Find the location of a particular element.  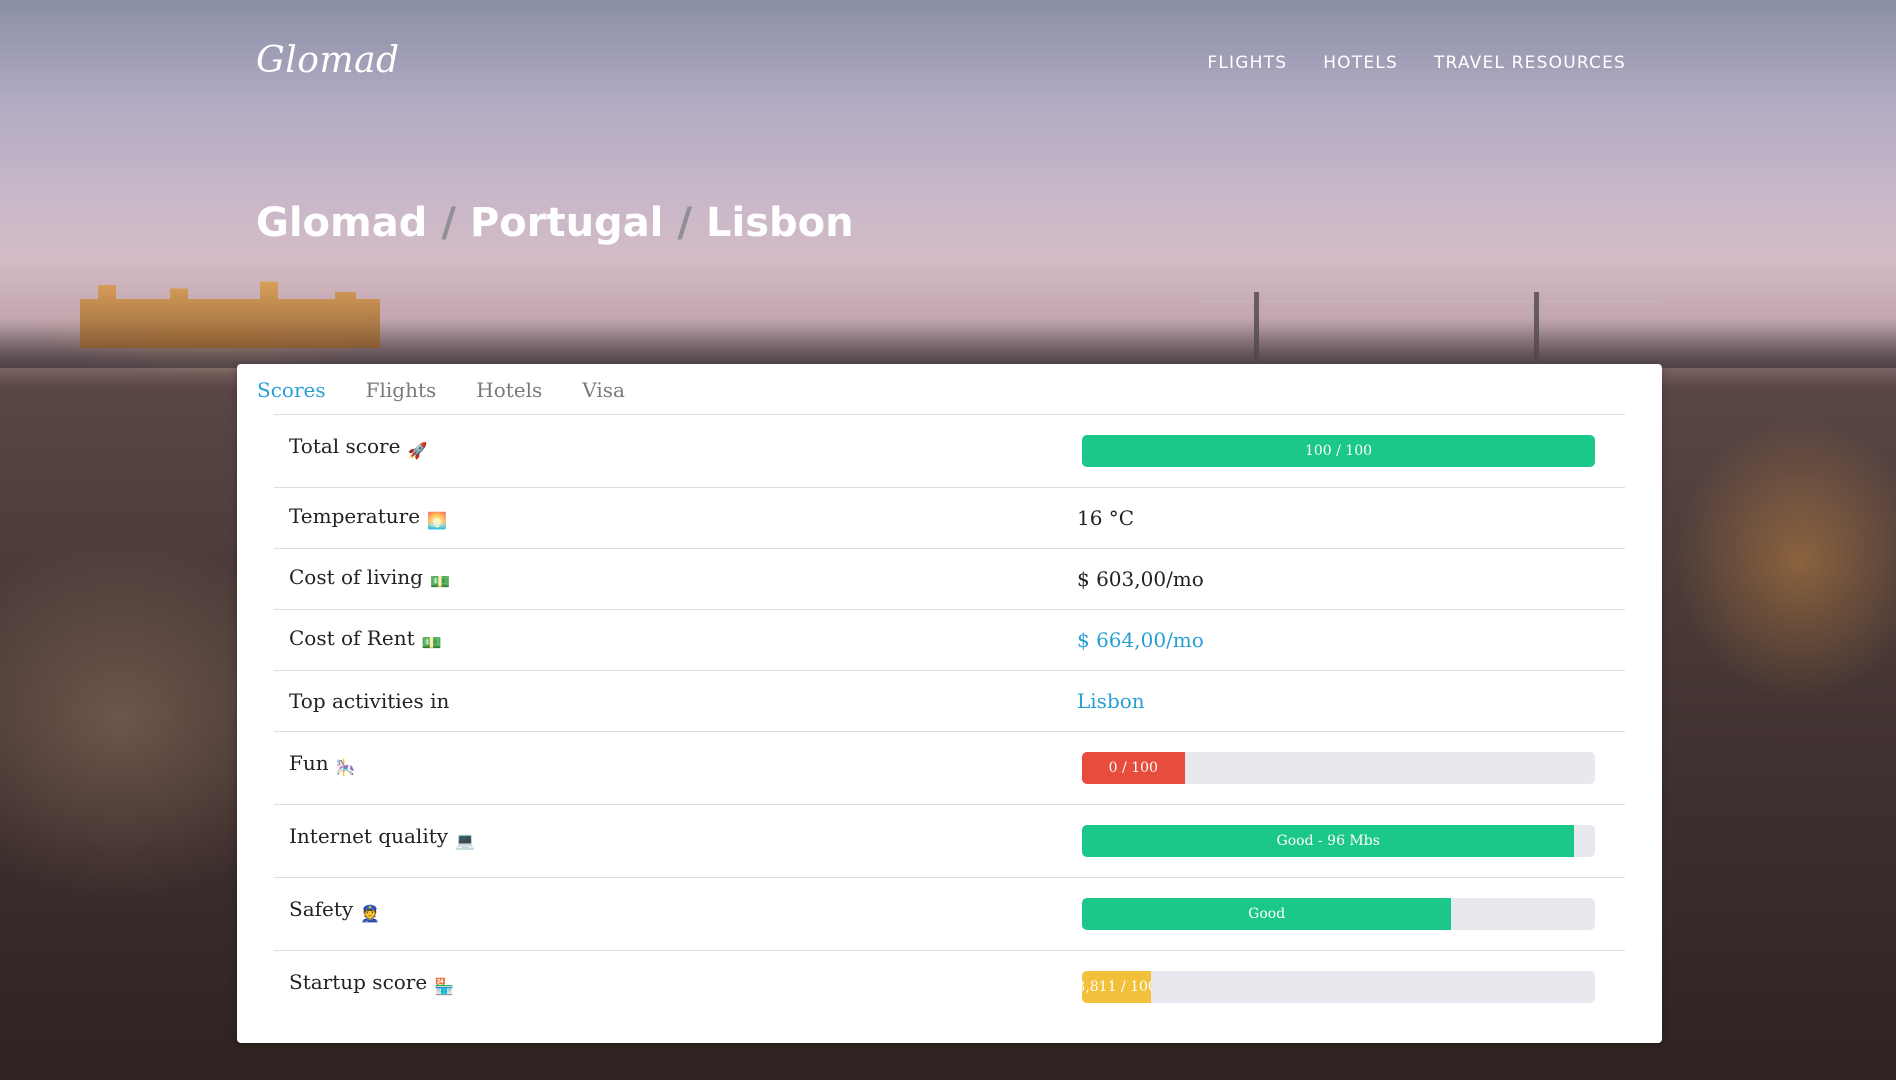

row-value: 0 / 100 is located at coordinates (1351, 768).